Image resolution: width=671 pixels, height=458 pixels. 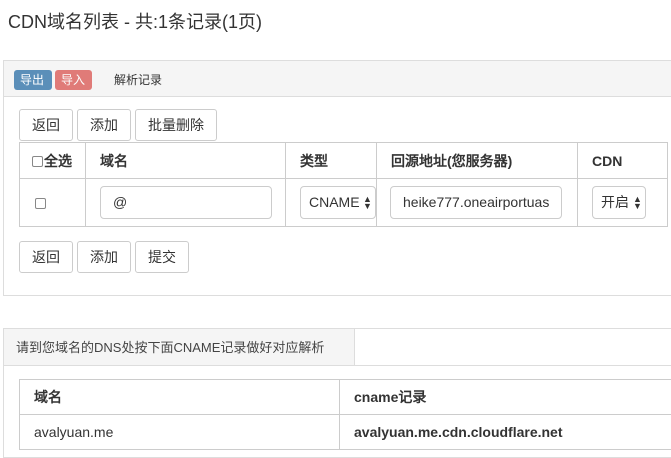 I want to click on back-button-top: 返回, so click(x=46, y=125).